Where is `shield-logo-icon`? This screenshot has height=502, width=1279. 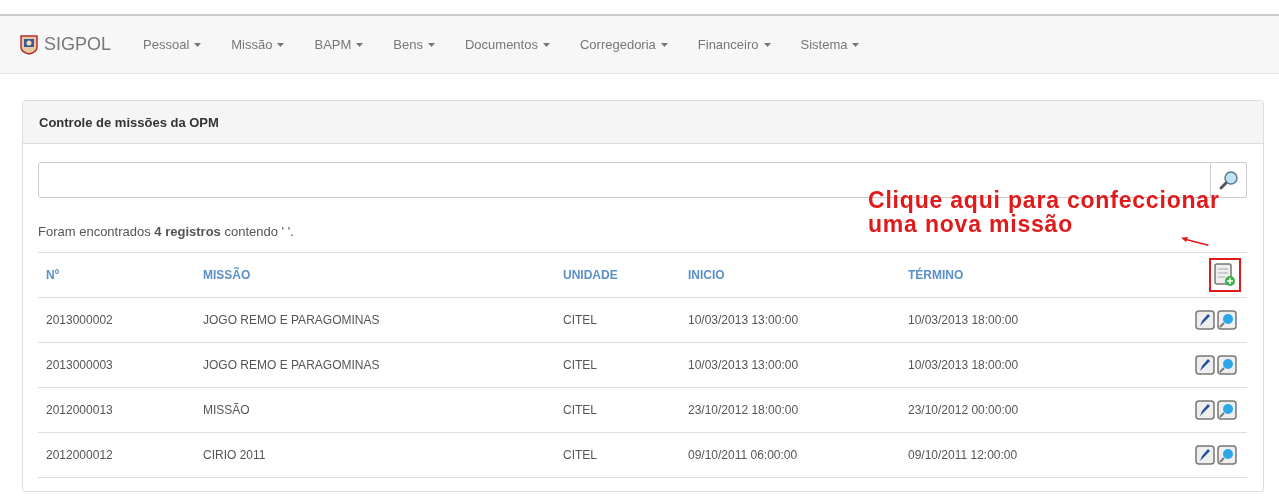
shield-logo-icon is located at coordinates (29, 44).